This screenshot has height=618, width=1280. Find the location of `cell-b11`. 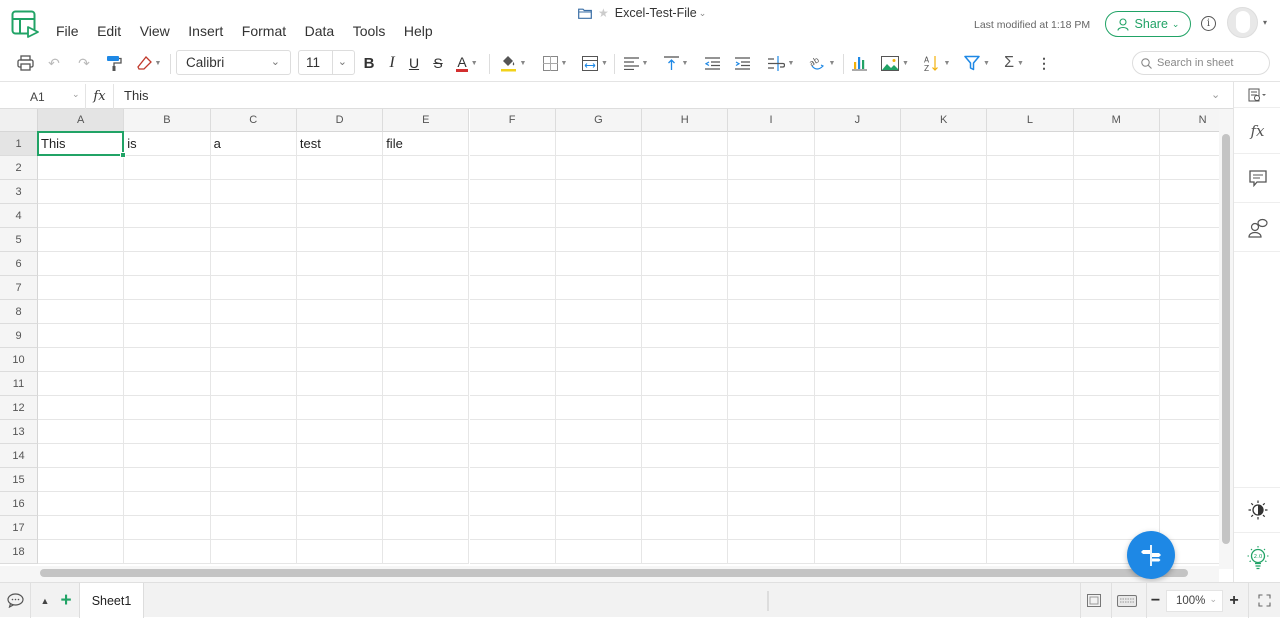

cell-b11 is located at coordinates (167, 384).